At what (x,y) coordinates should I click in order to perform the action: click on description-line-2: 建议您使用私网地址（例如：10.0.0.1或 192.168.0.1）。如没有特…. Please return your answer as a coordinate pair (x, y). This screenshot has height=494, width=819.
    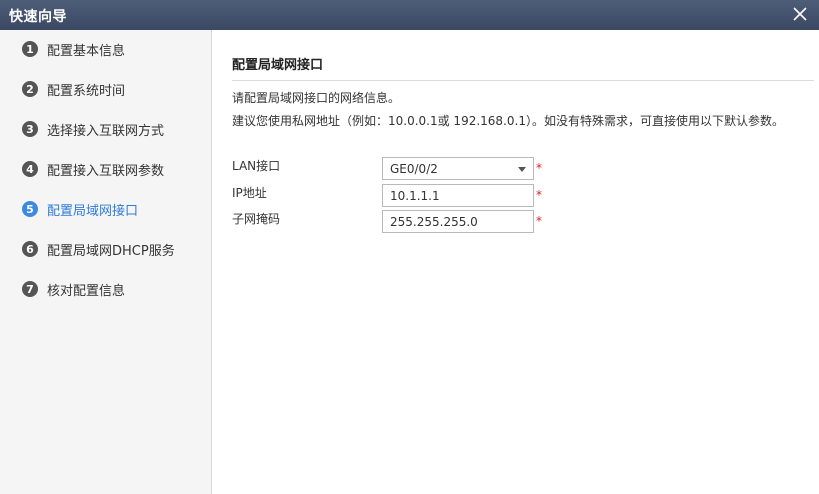
    Looking at the image, I should click on (508, 121).